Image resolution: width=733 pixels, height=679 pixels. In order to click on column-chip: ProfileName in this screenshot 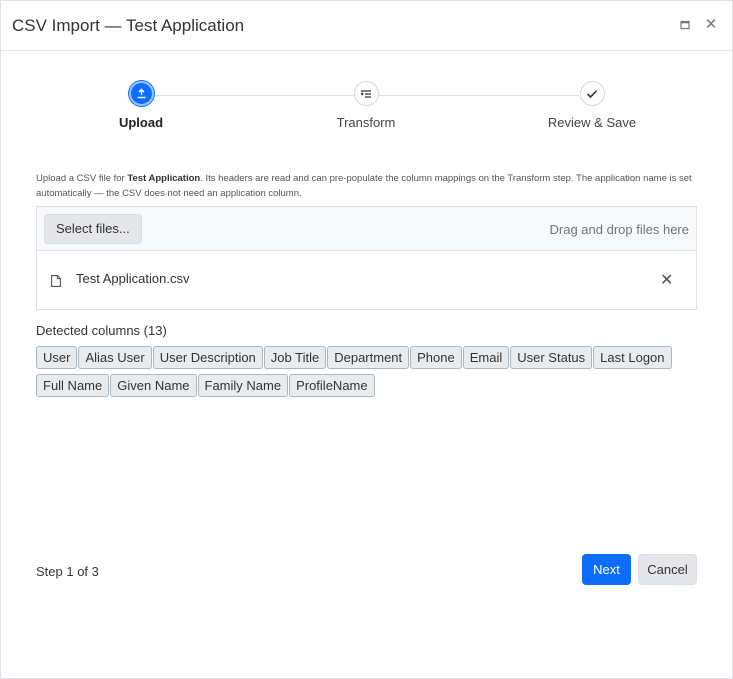, I will do `click(332, 385)`.